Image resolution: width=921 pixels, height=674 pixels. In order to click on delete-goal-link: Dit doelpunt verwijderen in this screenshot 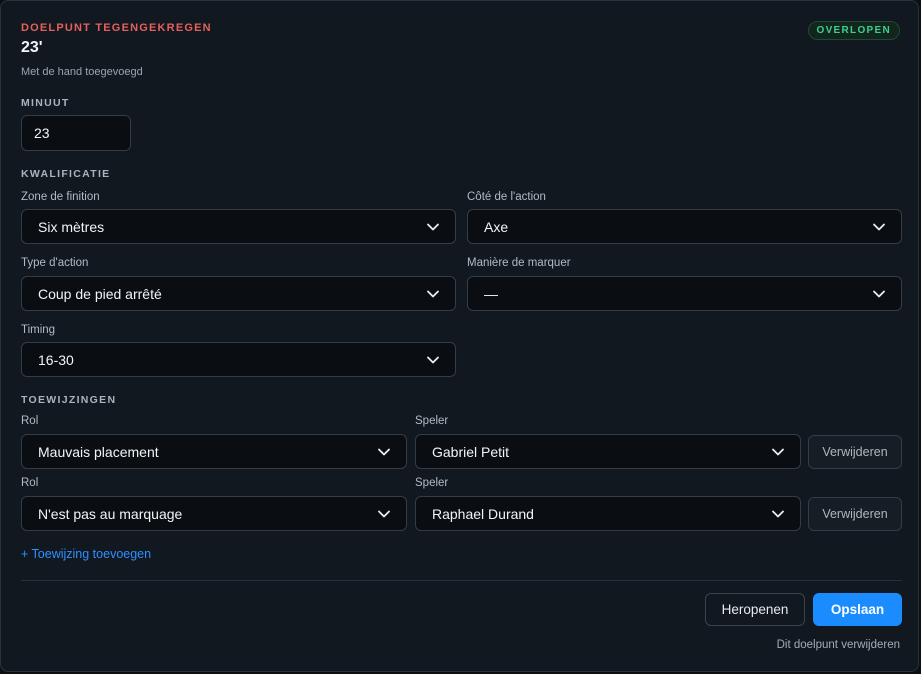, I will do `click(838, 645)`.